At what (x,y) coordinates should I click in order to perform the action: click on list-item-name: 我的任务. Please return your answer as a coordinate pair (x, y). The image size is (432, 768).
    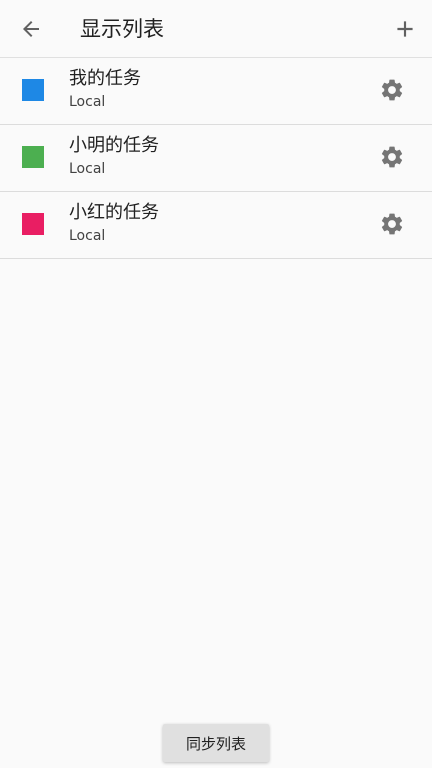
    Looking at the image, I should click on (105, 78).